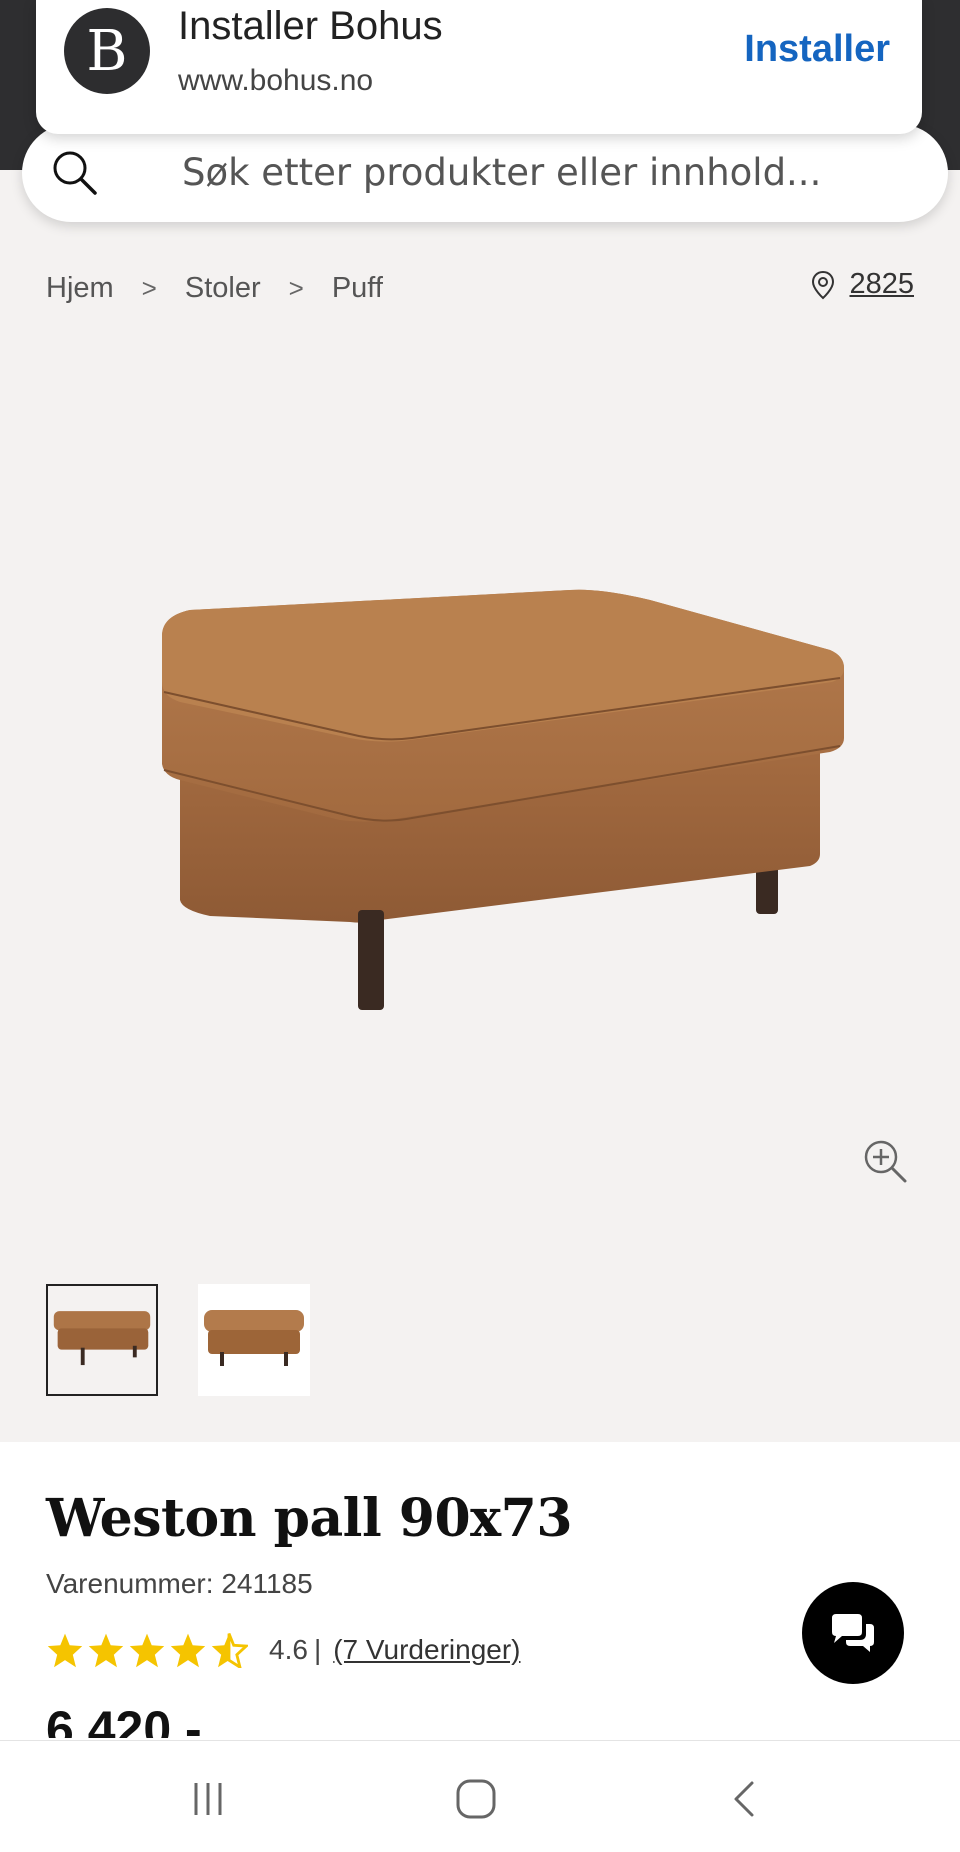  I want to click on search-input, so click(542, 172).